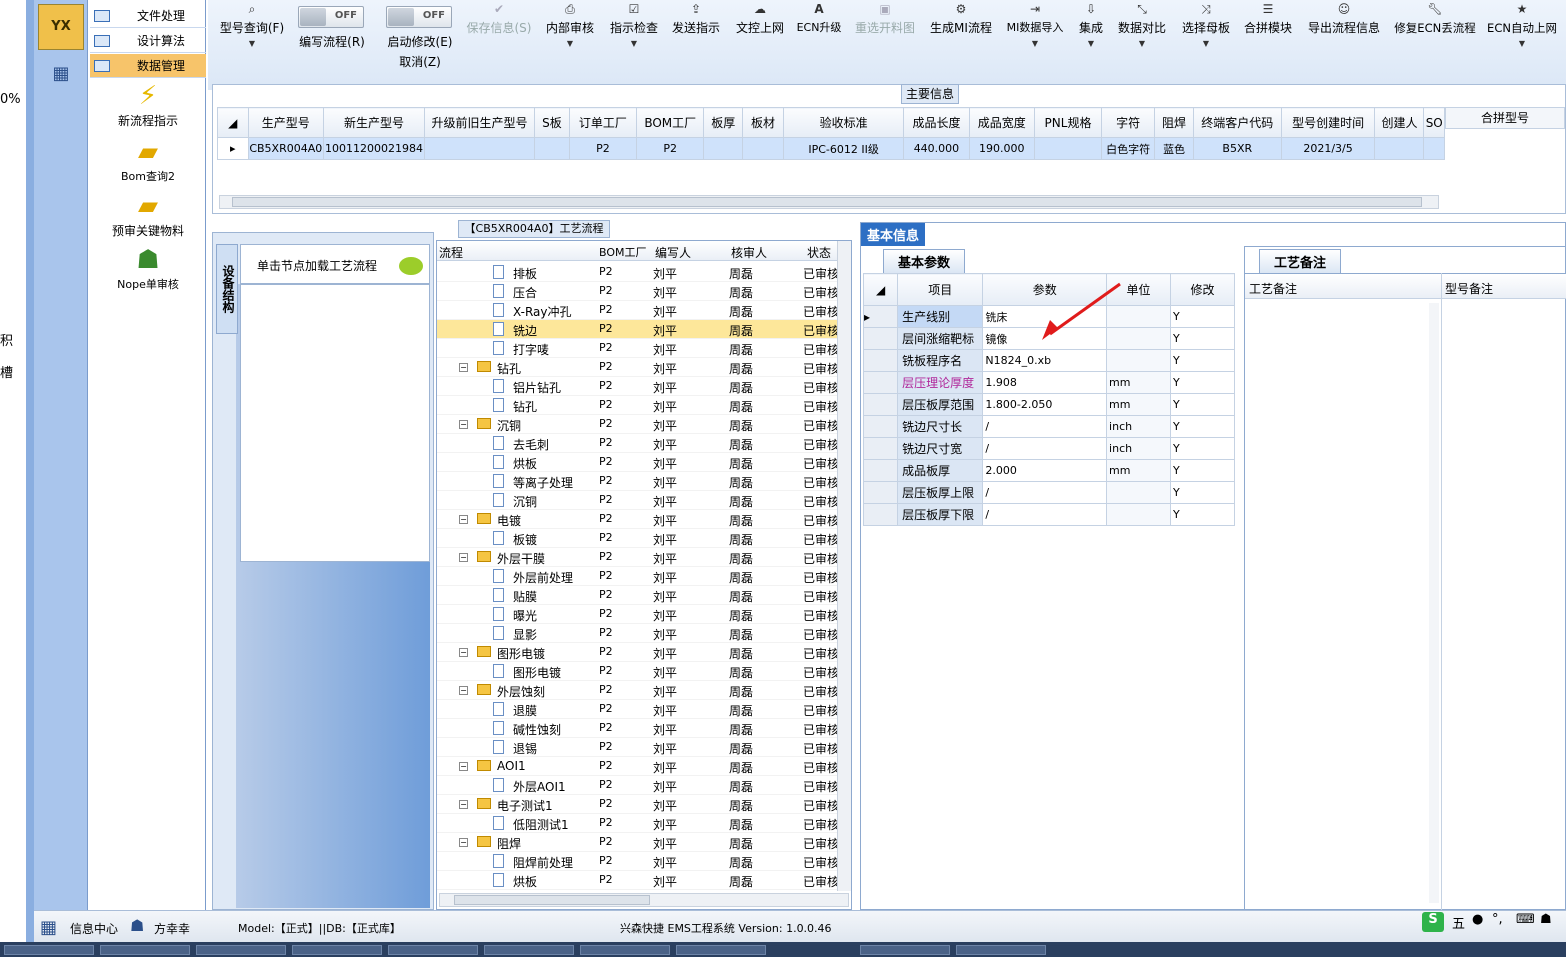 The width and height of the screenshot is (1566, 957). Describe the element at coordinates (638, 861) in the screenshot. I see `tree-node: 阻焊前处理 P2 刘平 周磊 已审核` at that location.